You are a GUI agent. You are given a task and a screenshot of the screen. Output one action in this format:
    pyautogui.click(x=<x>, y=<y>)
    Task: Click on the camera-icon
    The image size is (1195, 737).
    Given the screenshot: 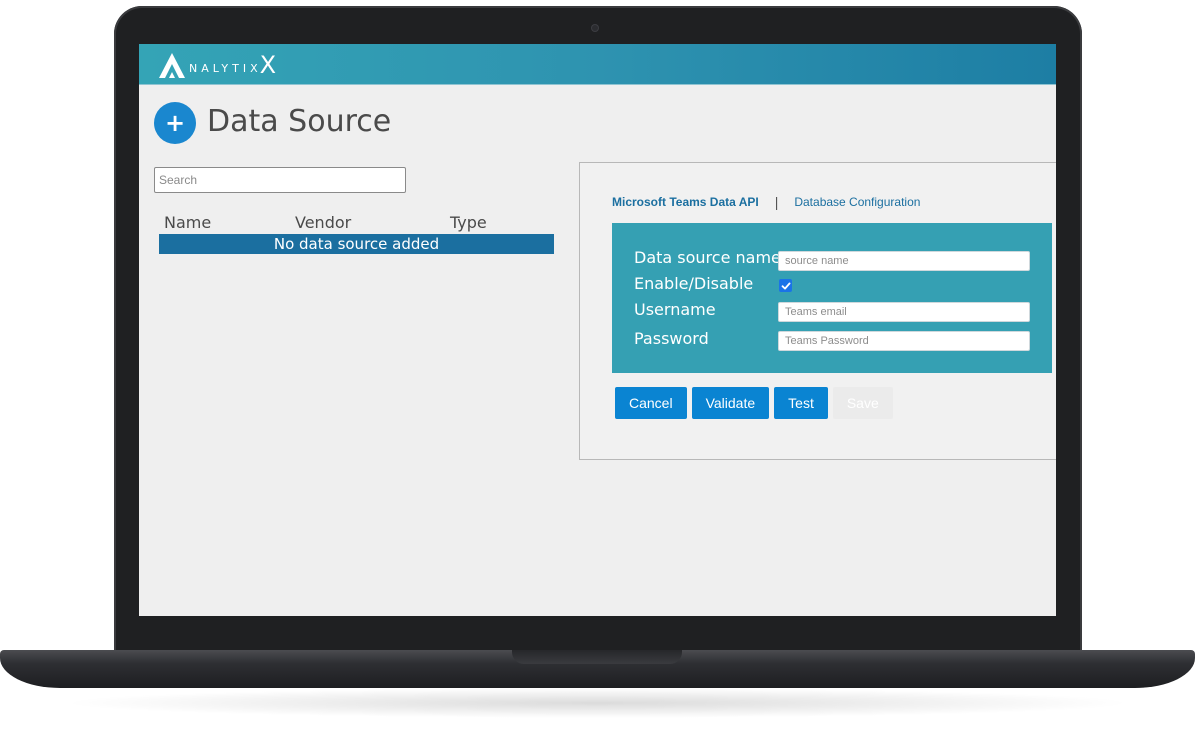 What is the action you would take?
    pyautogui.click(x=595, y=28)
    